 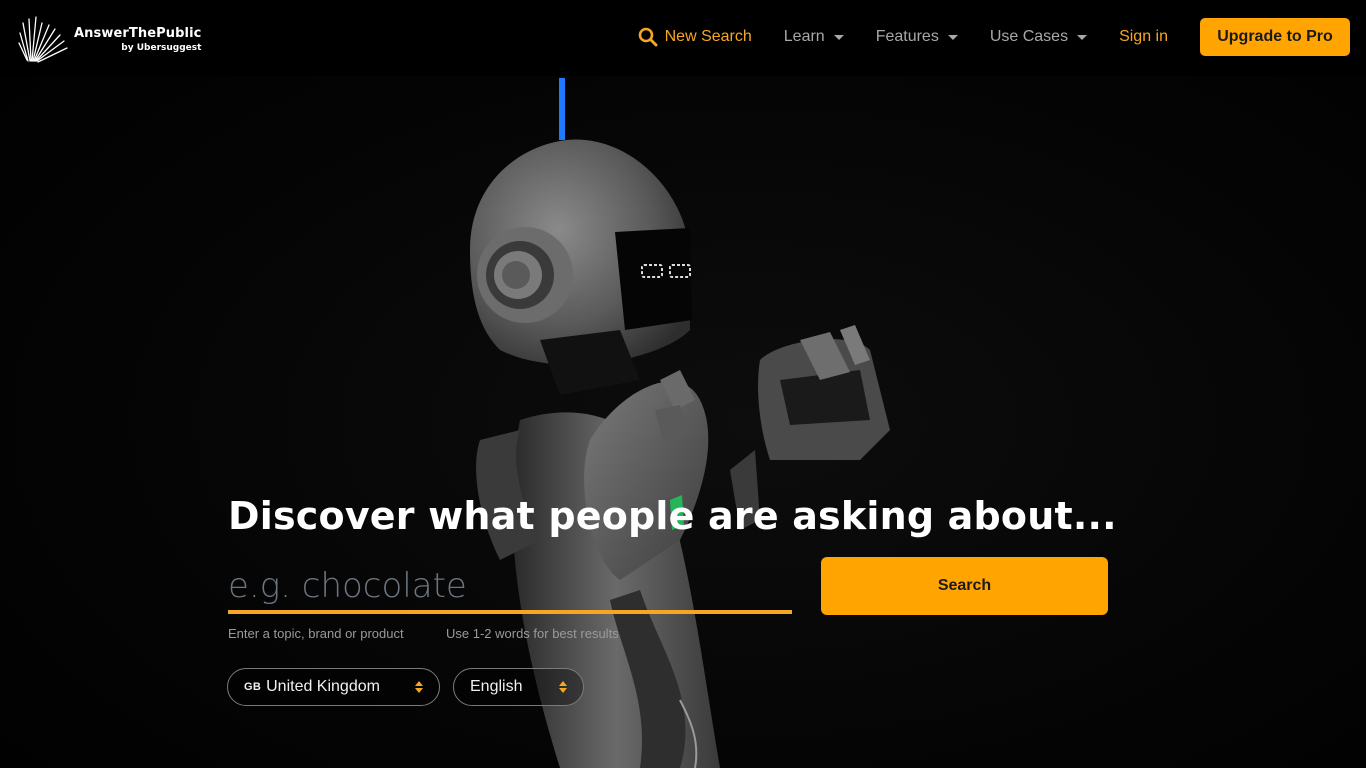 I want to click on logo-burst-icon, so click(x=43, y=39).